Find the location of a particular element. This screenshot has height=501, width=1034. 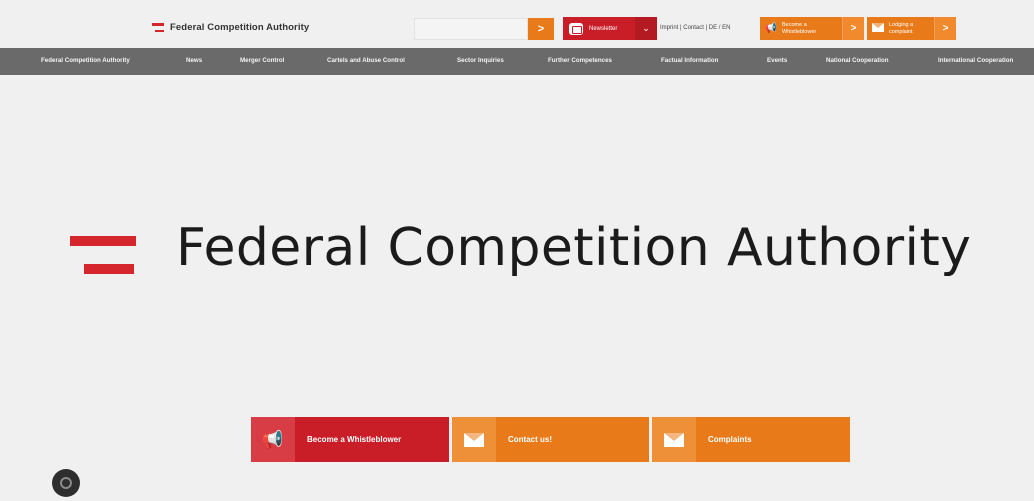

header-whistleblower-button: 📢 Become a Whistleblower > is located at coordinates (812, 28).